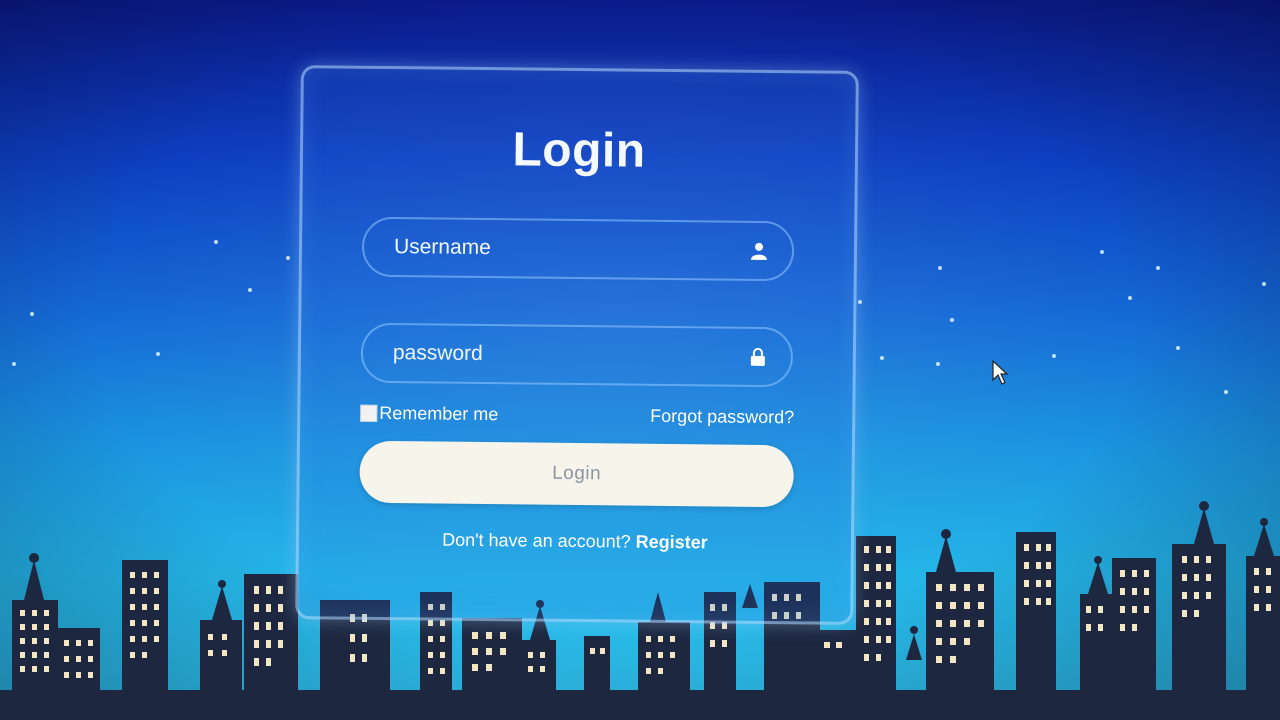  I want to click on remember-me-label: Remember me, so click(439, 413).